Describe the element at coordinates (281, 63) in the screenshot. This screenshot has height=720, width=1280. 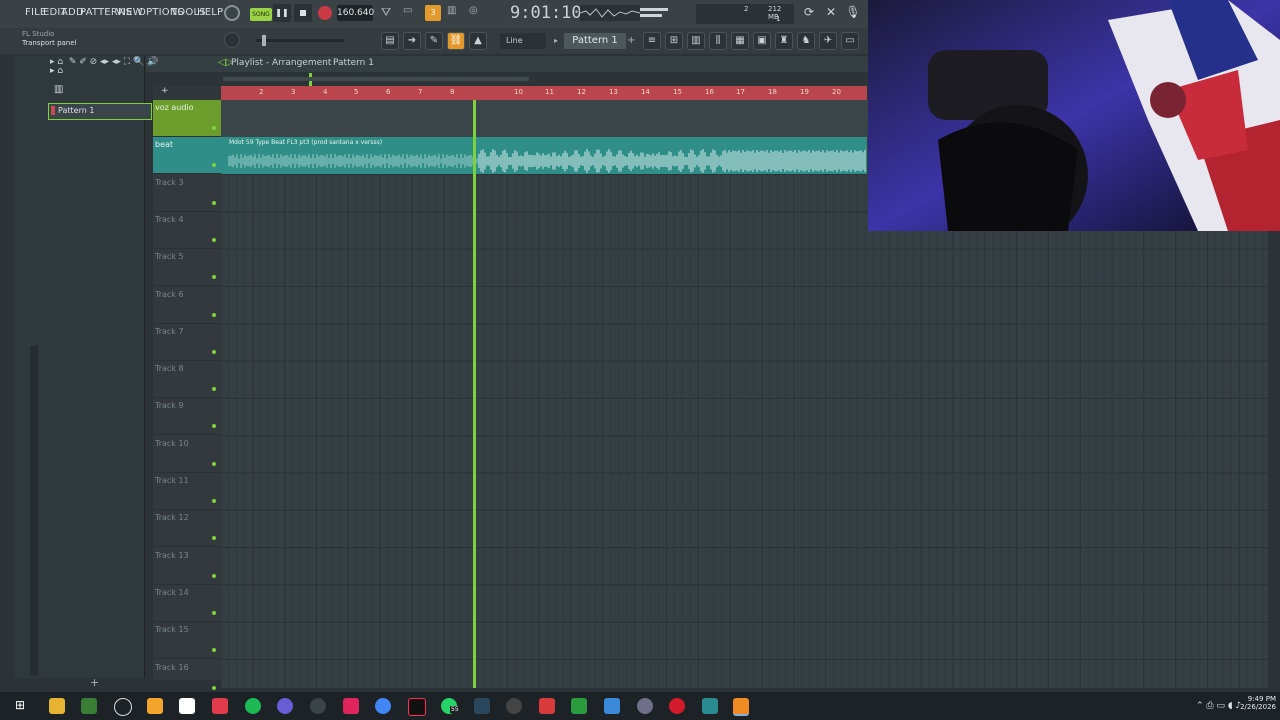
I see `breadcrumb-title: Playlist - Arrangement` at that location.